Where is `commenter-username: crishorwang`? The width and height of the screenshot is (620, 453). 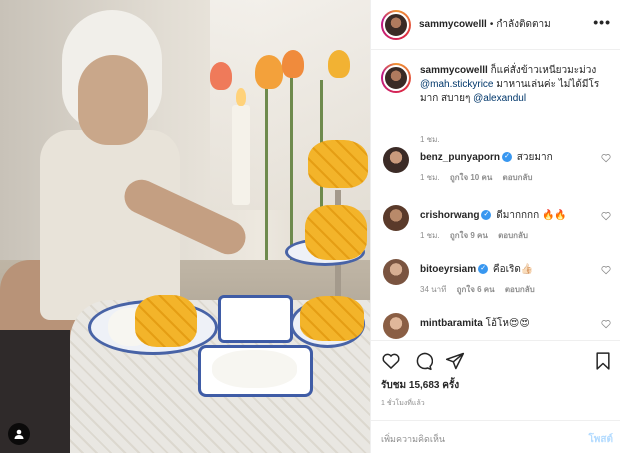
commenter-username: crishorwang is located at coordinates (449, 215).